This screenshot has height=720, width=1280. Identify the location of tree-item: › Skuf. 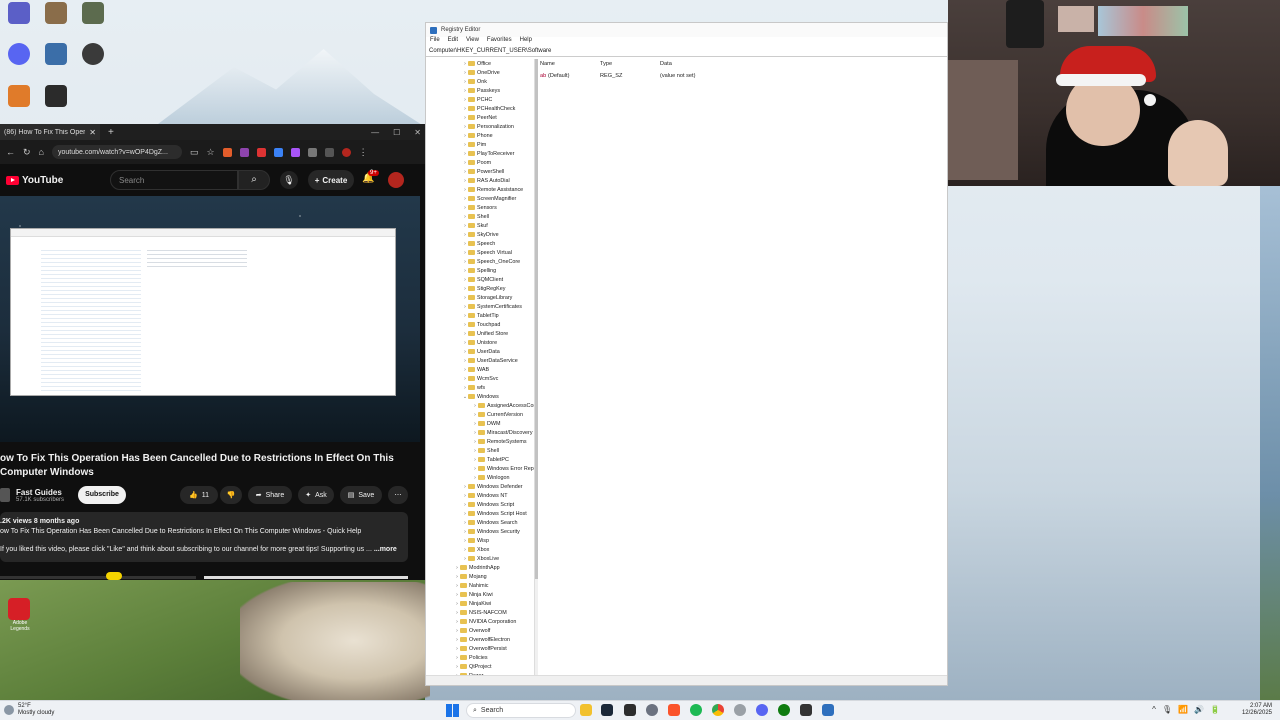
(475, 225).